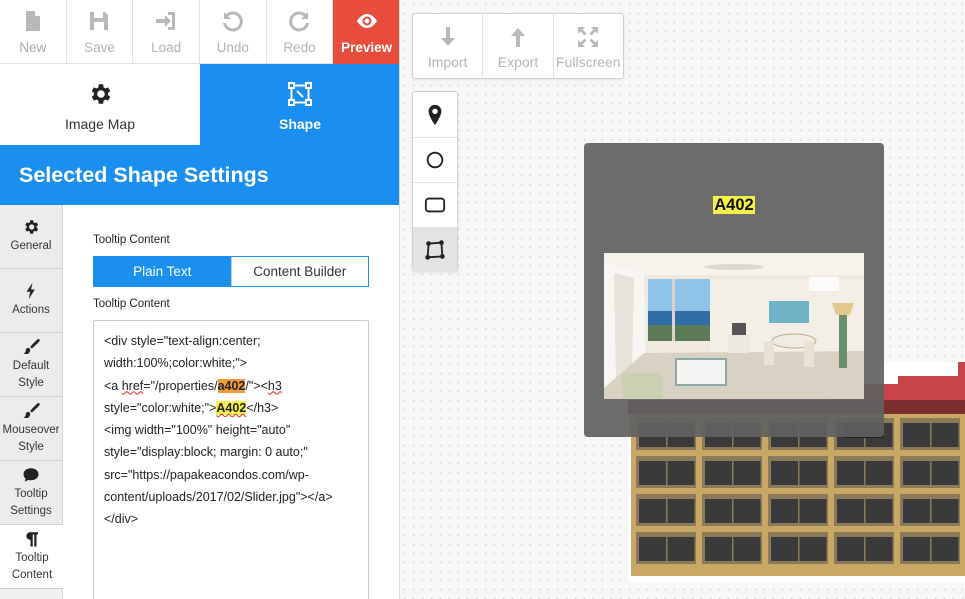  I want to click on spot-tool-button, so click(435, 114).